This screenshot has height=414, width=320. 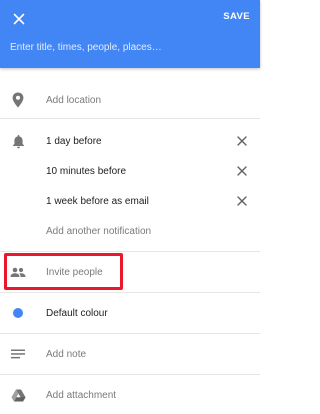 I want to click on drive-icon, so click(x=18, y=395).